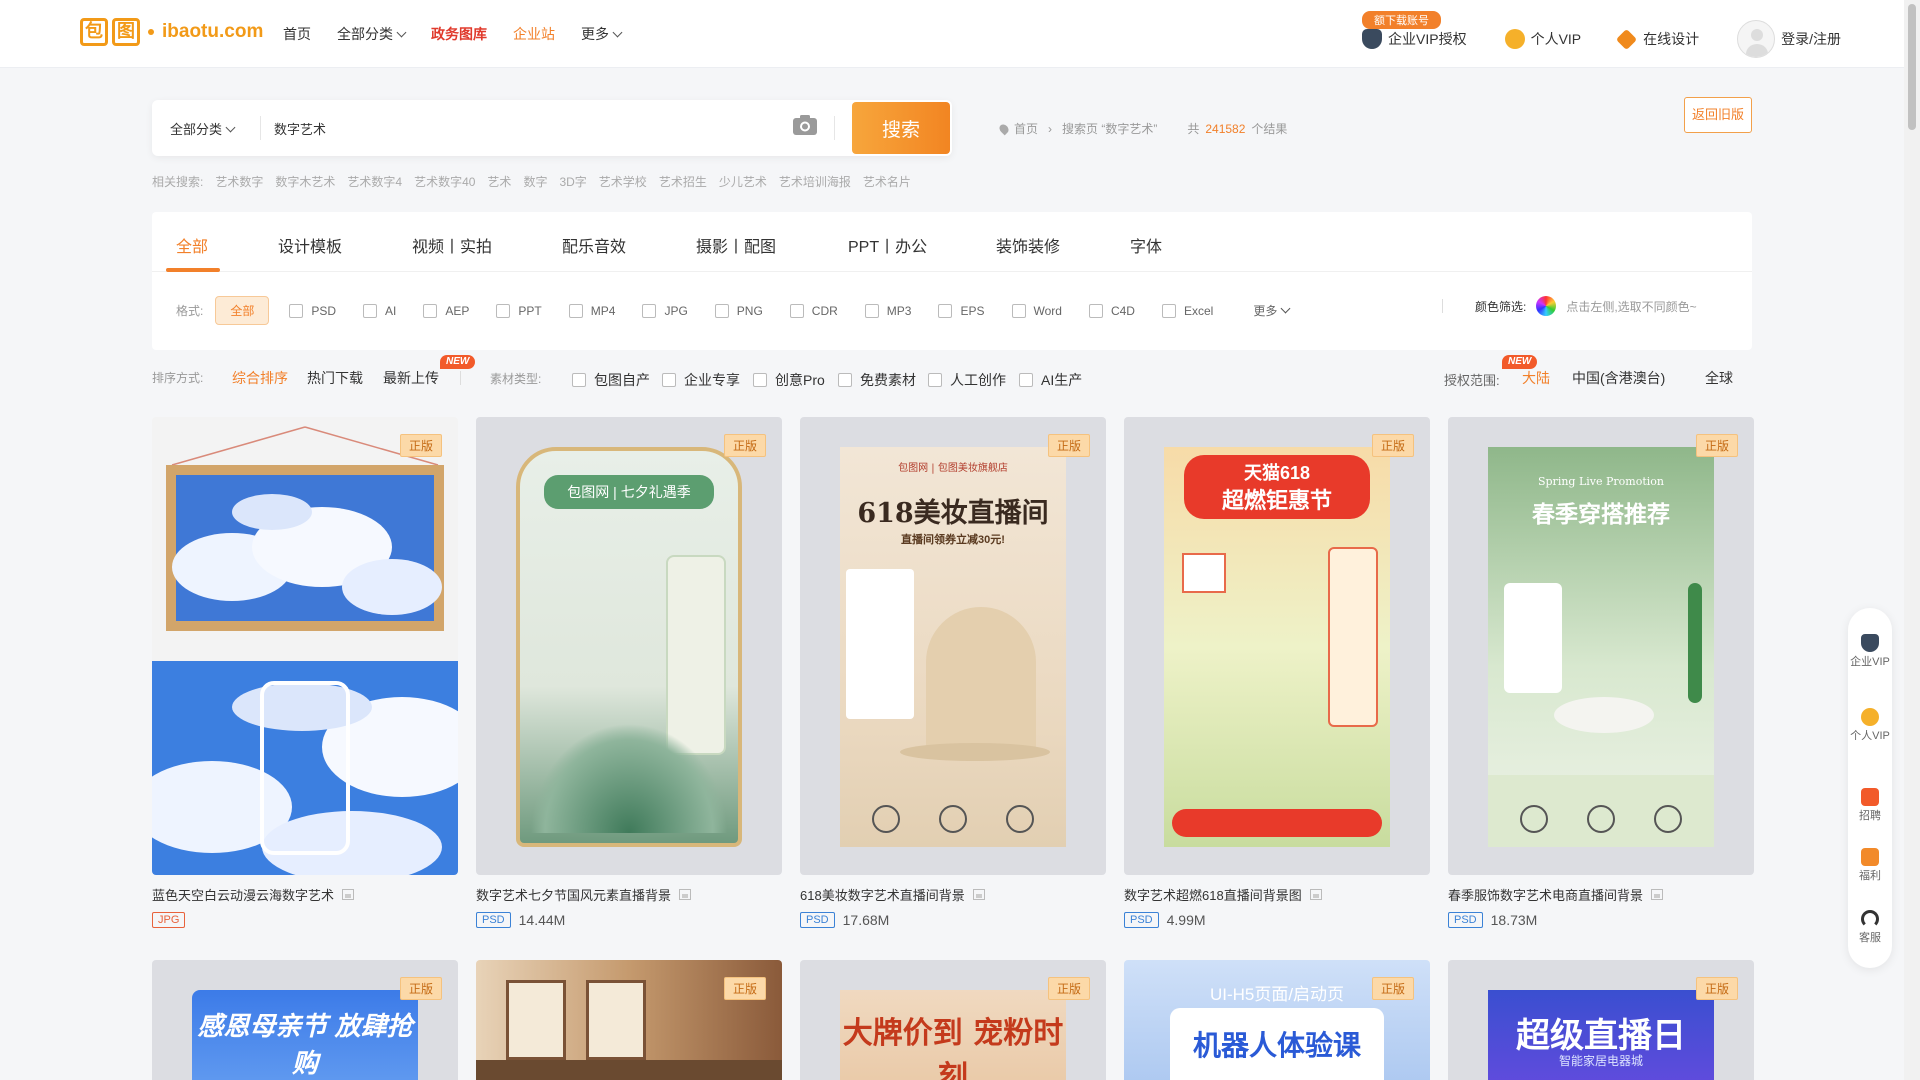 Image resolution: width=1920 pixels, height=1080 pixels. I want to click on tab-fonts: 字体, so click(1146, 245).